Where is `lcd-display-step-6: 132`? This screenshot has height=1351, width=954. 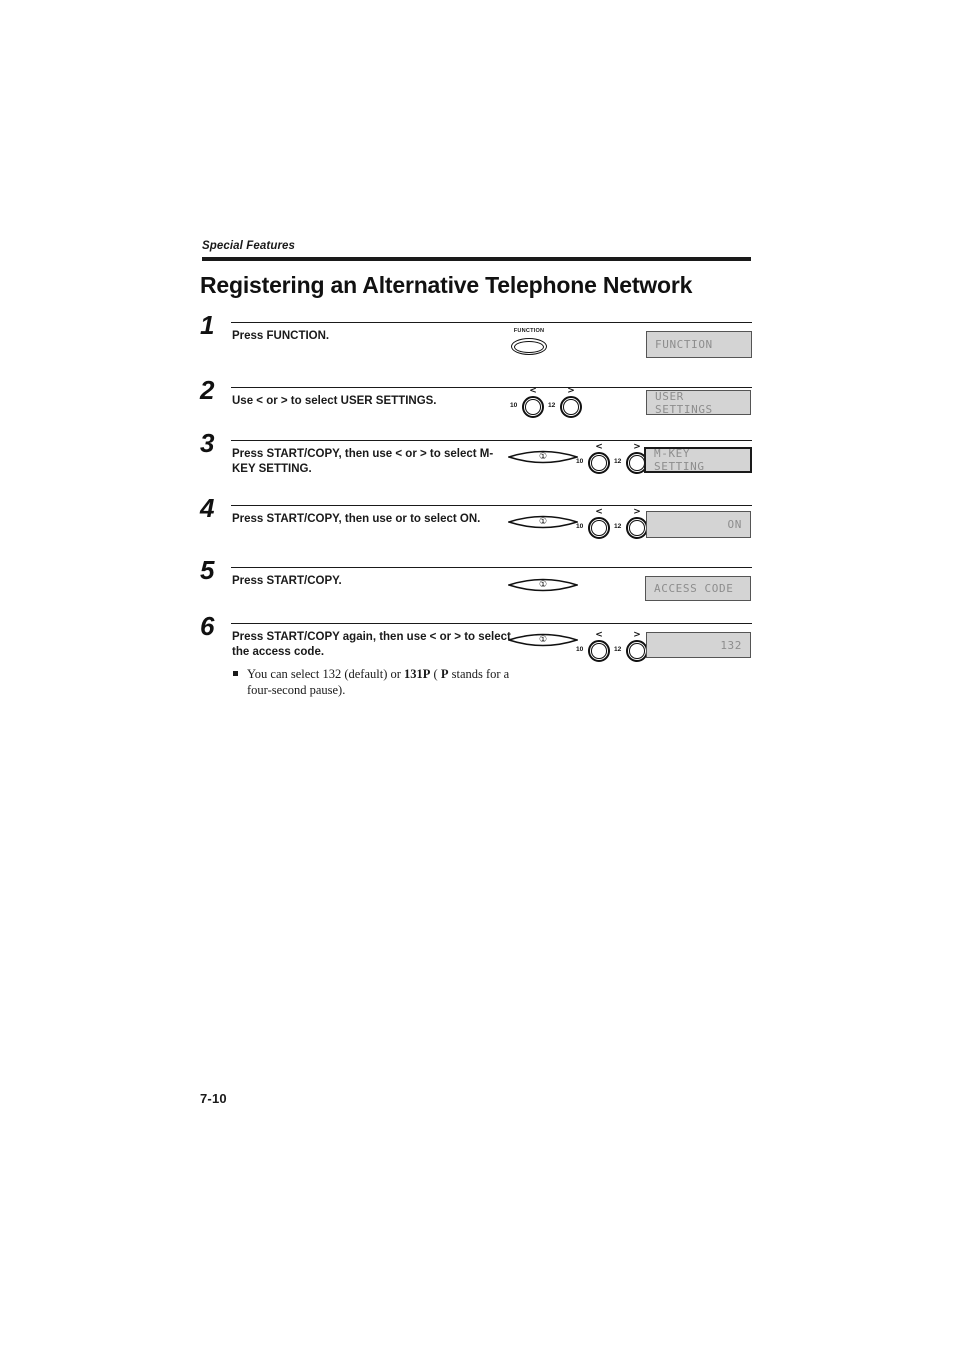
lcd-display-step-6: 132 is located at coordinates (698, 645).